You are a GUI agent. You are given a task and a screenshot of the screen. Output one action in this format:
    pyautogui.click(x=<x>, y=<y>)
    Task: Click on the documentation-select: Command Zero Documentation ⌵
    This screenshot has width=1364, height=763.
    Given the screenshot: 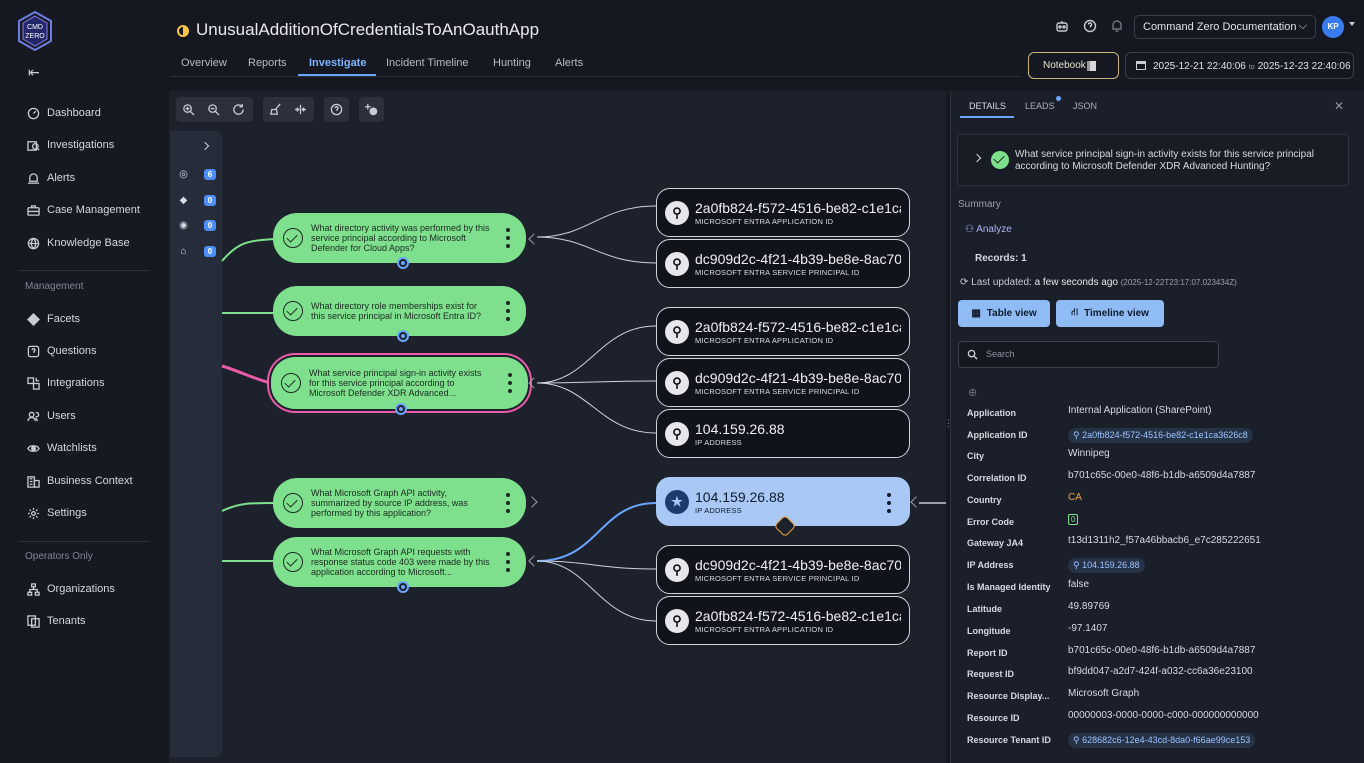 What is the action you would take?
    pyautogui.click(x=1225, y=27)
    